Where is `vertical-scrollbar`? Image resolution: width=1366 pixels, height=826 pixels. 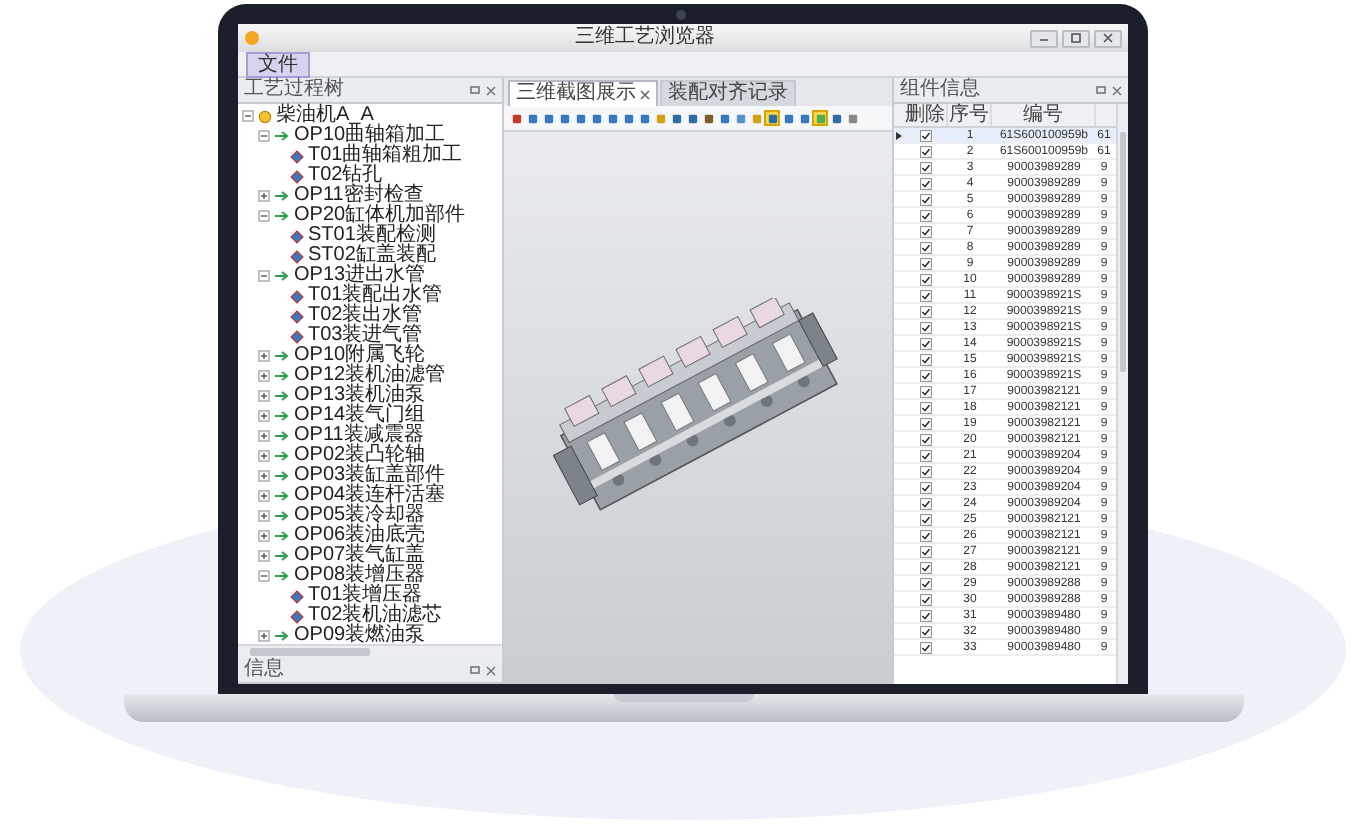
vertical-scrollbar is located at coordinates (1122, 394).